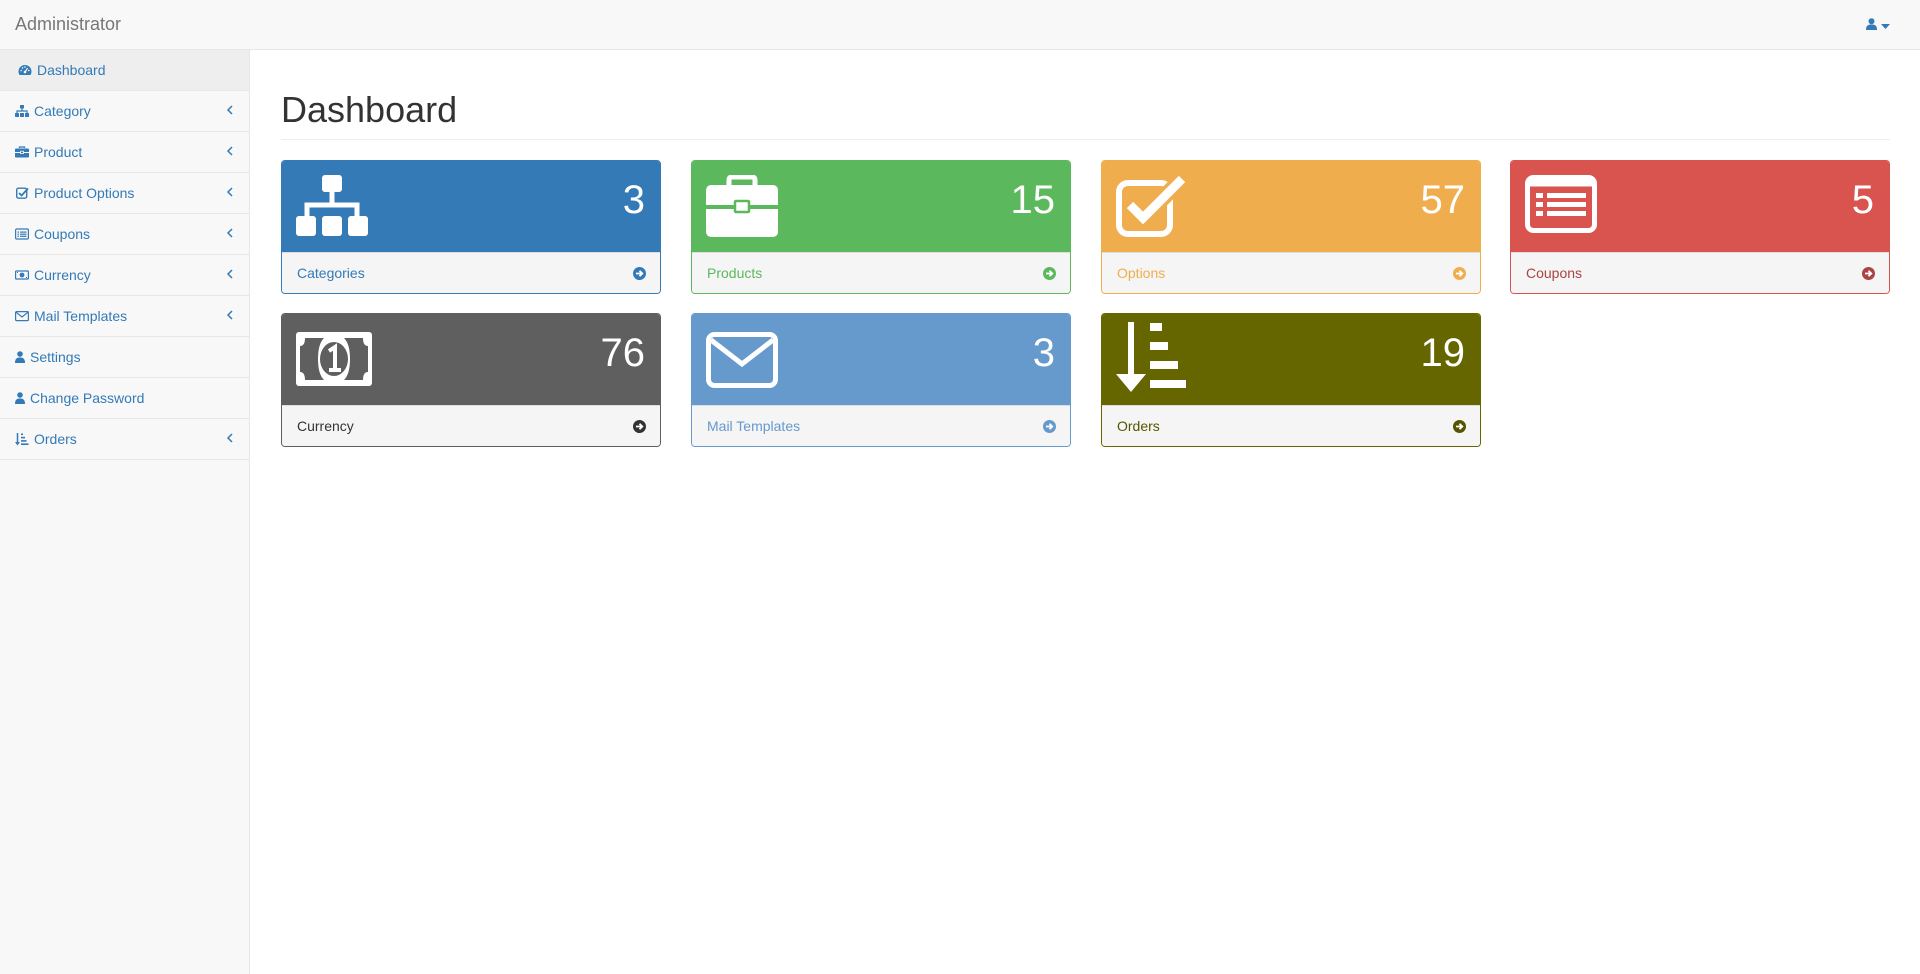 This screenshot has height=974, width=1920. What do you see at coordinates (84, 193) in the screenshot?
I see `sidebar-item-label: Product Options` at bounding box center [84, 193].